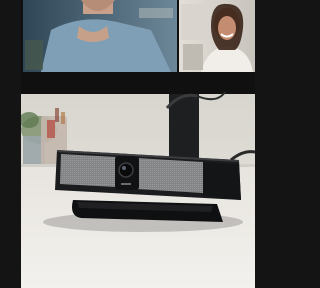 The image size is (320, 288). Describe the element at coordinates (170, 175) in the screenshot. I see `right-speaker-grille` at that location.